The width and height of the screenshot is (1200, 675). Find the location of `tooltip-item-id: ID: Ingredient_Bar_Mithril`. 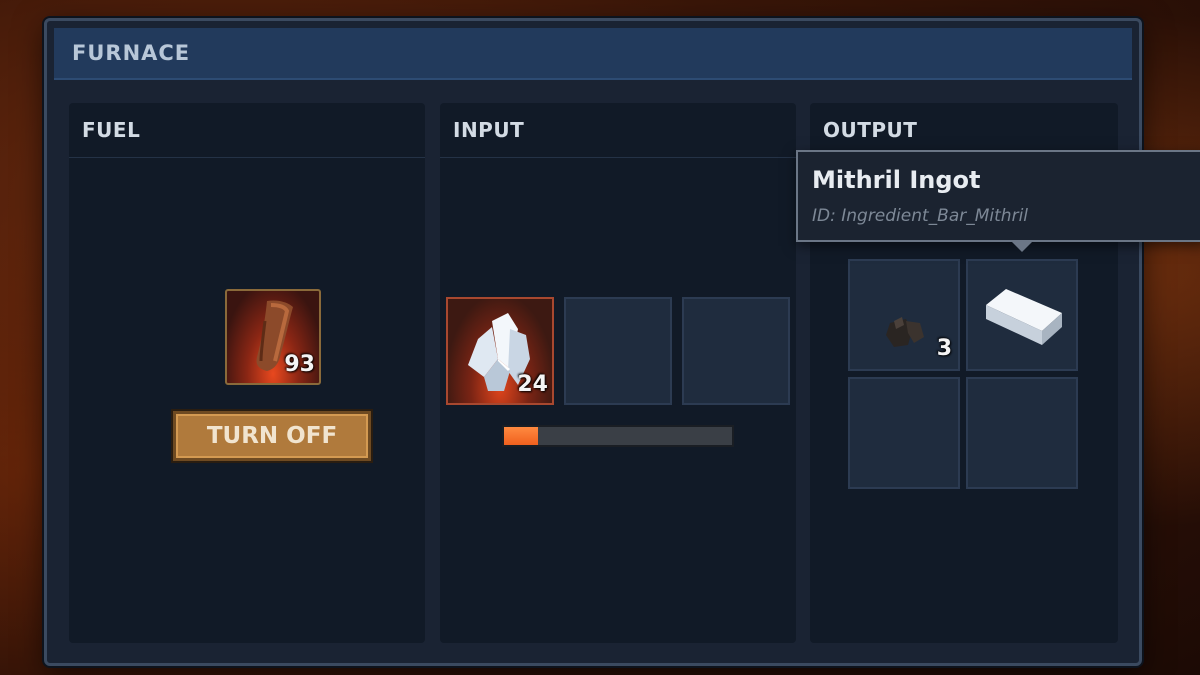

tooltip-item-id: ID: Ingredient_Bar_Mithril is located at coordinates (920, 216).